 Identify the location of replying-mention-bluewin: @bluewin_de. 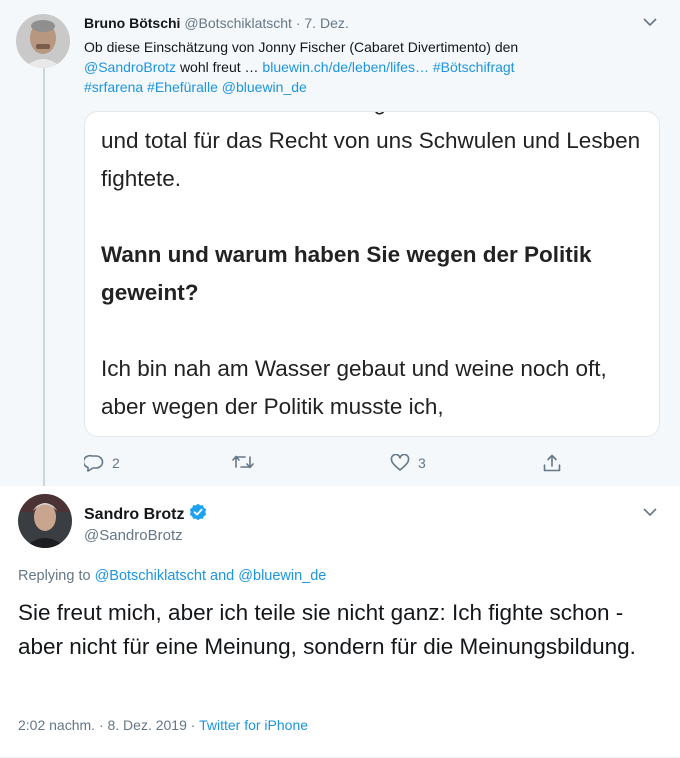
(282, 576).